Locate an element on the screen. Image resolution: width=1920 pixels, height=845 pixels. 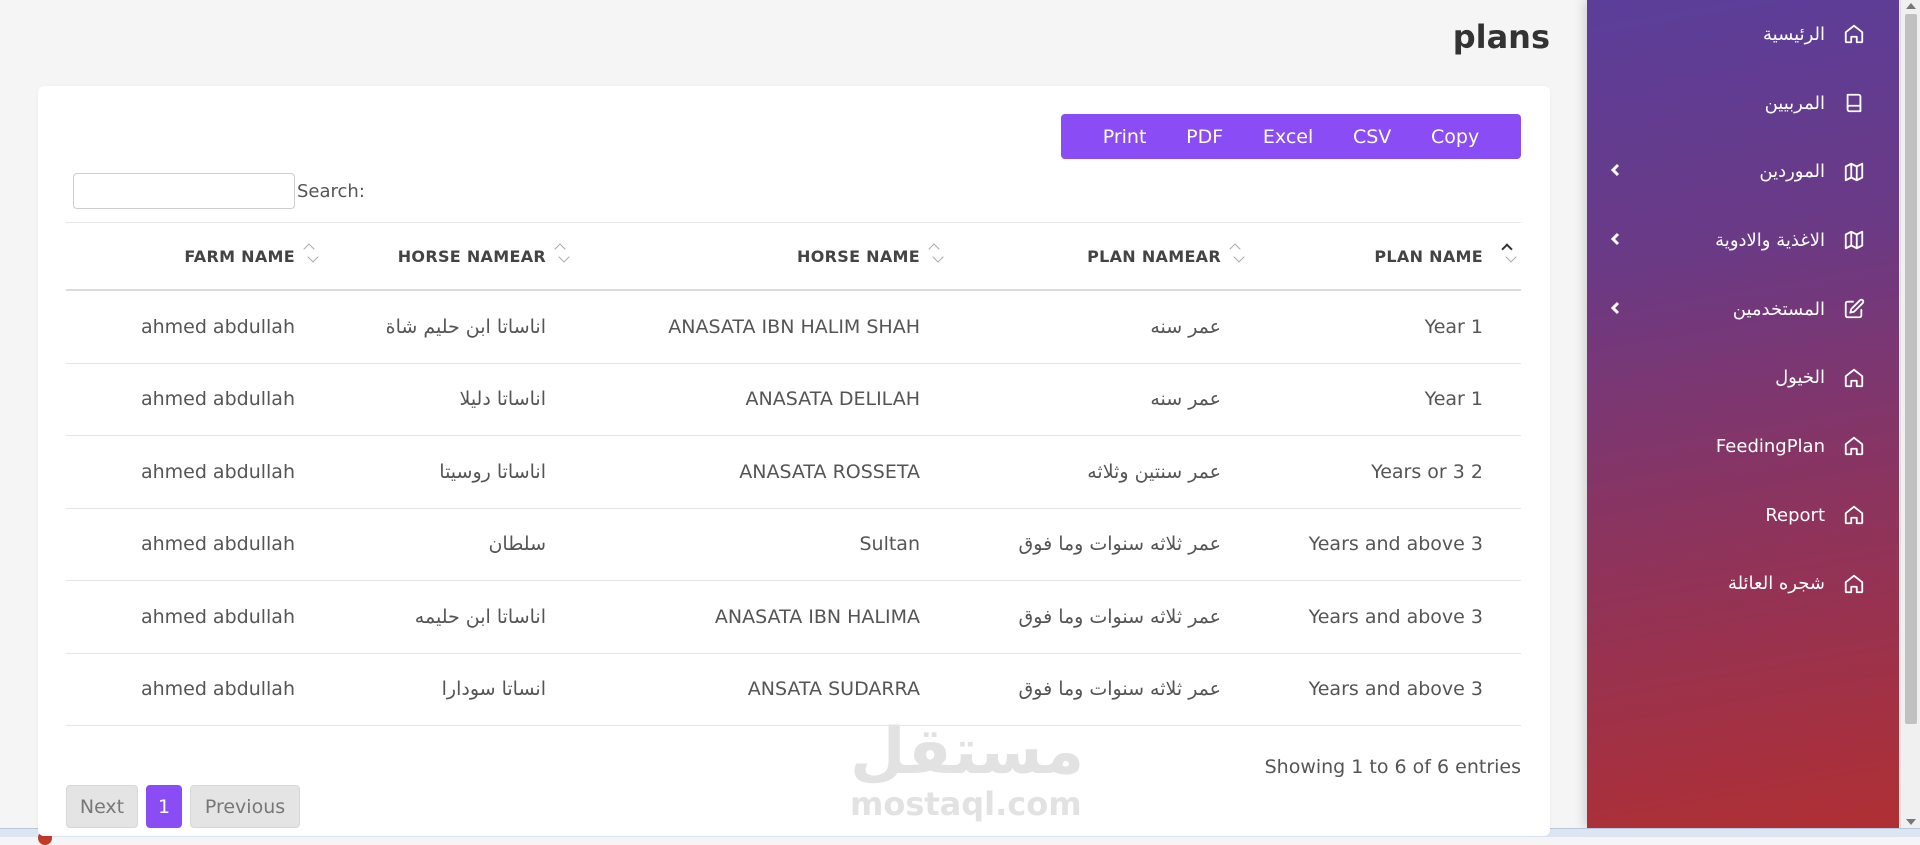
sidebar-item-label: المربيين is located at coordinates (1794, 103).